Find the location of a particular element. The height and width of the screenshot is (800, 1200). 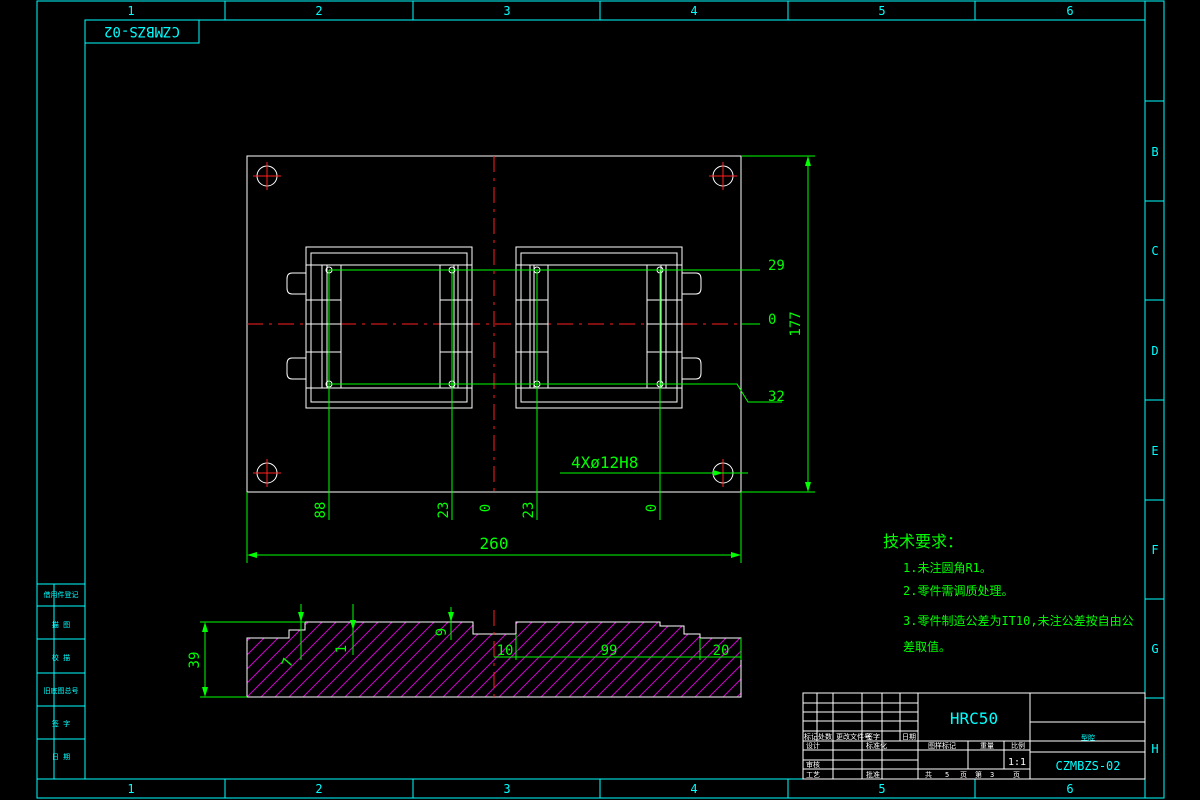

tb-label: 日期 is located at coordinates (909, 737).